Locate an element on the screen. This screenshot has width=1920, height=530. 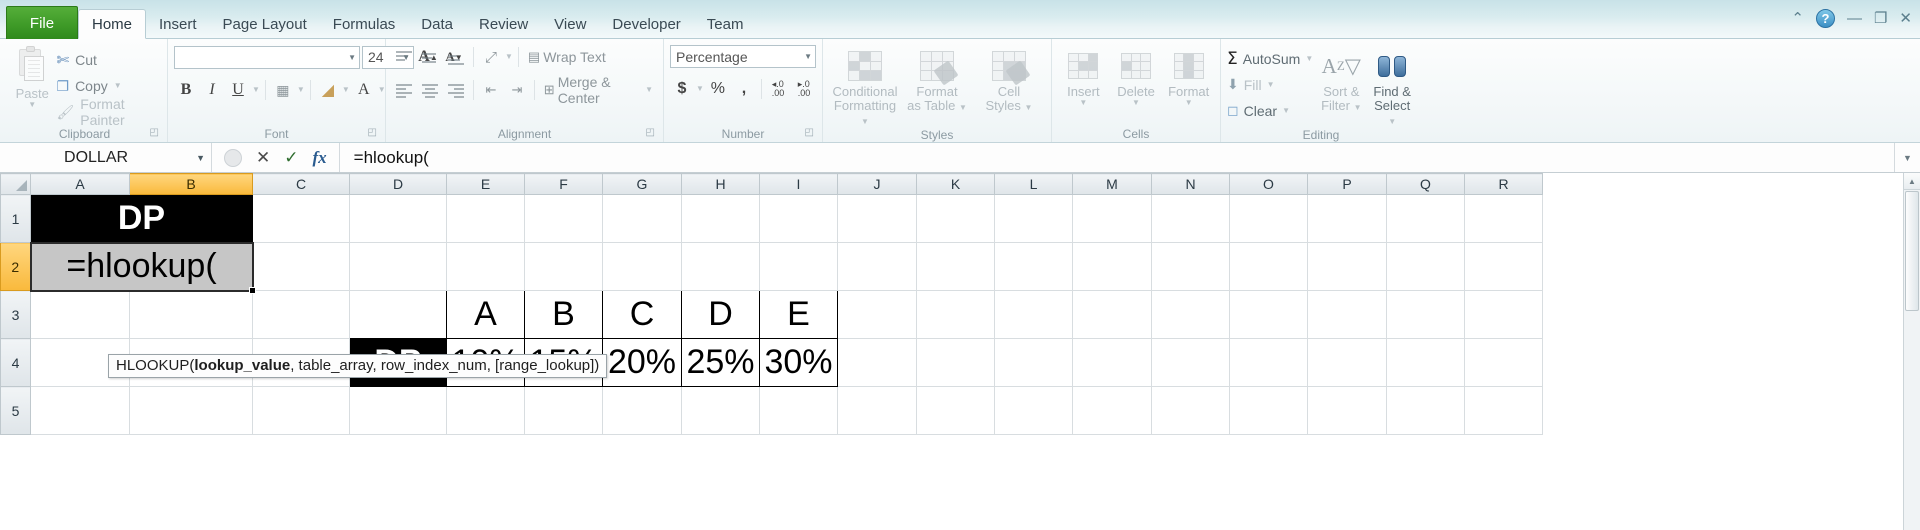
cell-m5 is located at coordinates (1112, 410).